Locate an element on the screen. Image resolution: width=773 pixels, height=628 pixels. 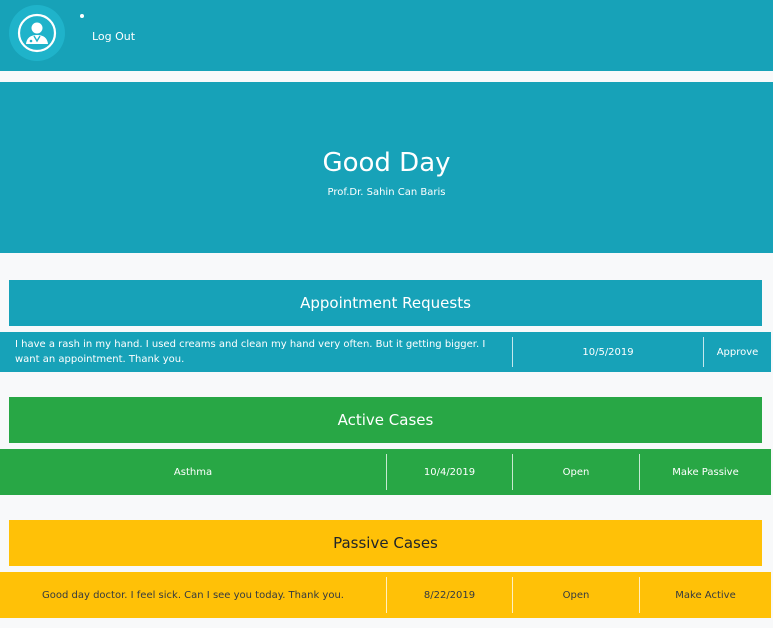
passive-cases-header: Passive Cases is located at coordinates (385, 543).